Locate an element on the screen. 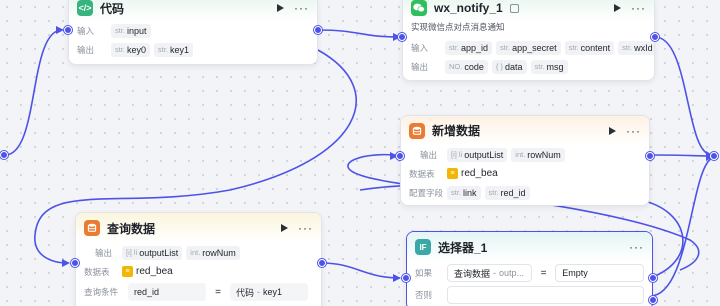 Image resolution: width=720 pixels, height=306 pixels. fields-row: 配置字段 str. link str. red_id is located at coordinates (525, 192).